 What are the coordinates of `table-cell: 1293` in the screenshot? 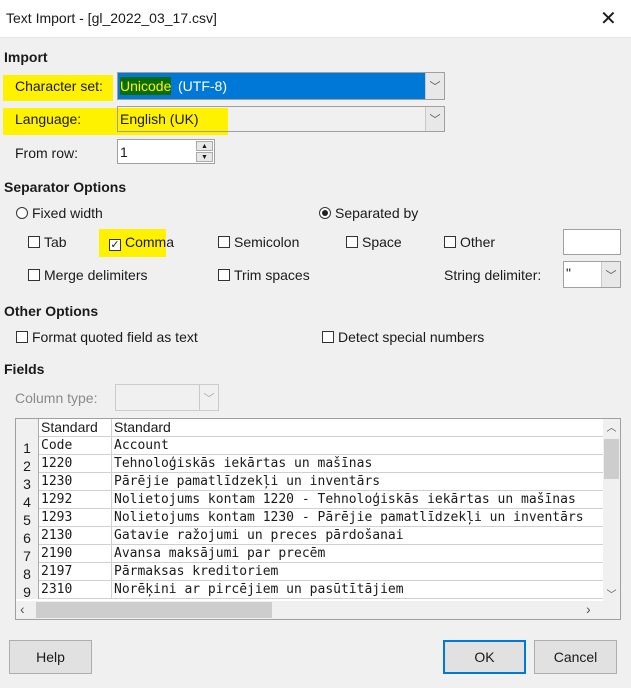 It's located at (76, 517).